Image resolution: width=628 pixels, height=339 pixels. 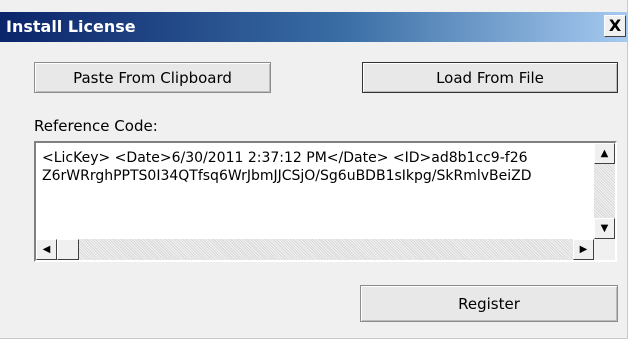 What do you see at coordinates (315, 249) in the screenshot?
I see `horizontal-scrollbar: ◀ ▶` at bounding box center [315, 249].